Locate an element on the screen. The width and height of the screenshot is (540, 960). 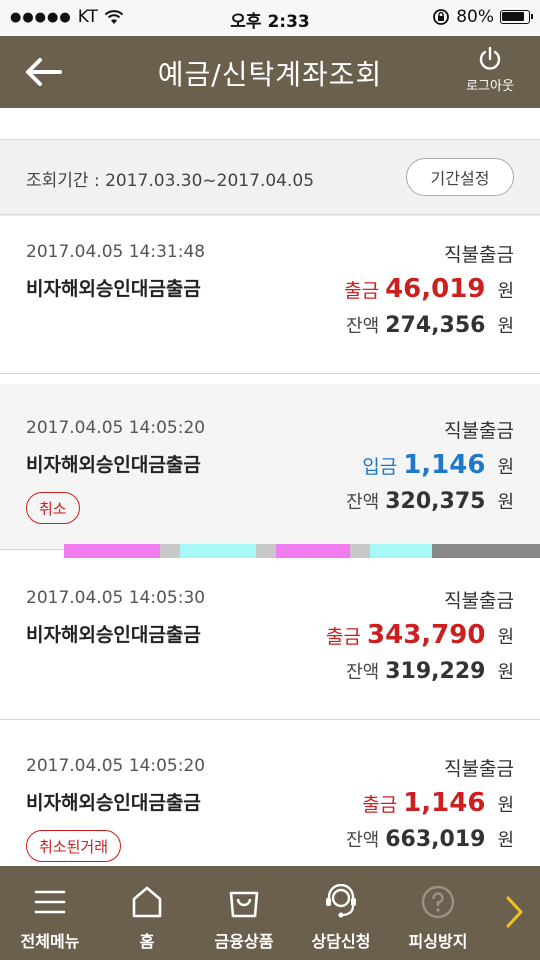
period-bar: 조회기간 : 2017.03.30~2017.04.05 기간설정 is located at coordinates (270, 178).